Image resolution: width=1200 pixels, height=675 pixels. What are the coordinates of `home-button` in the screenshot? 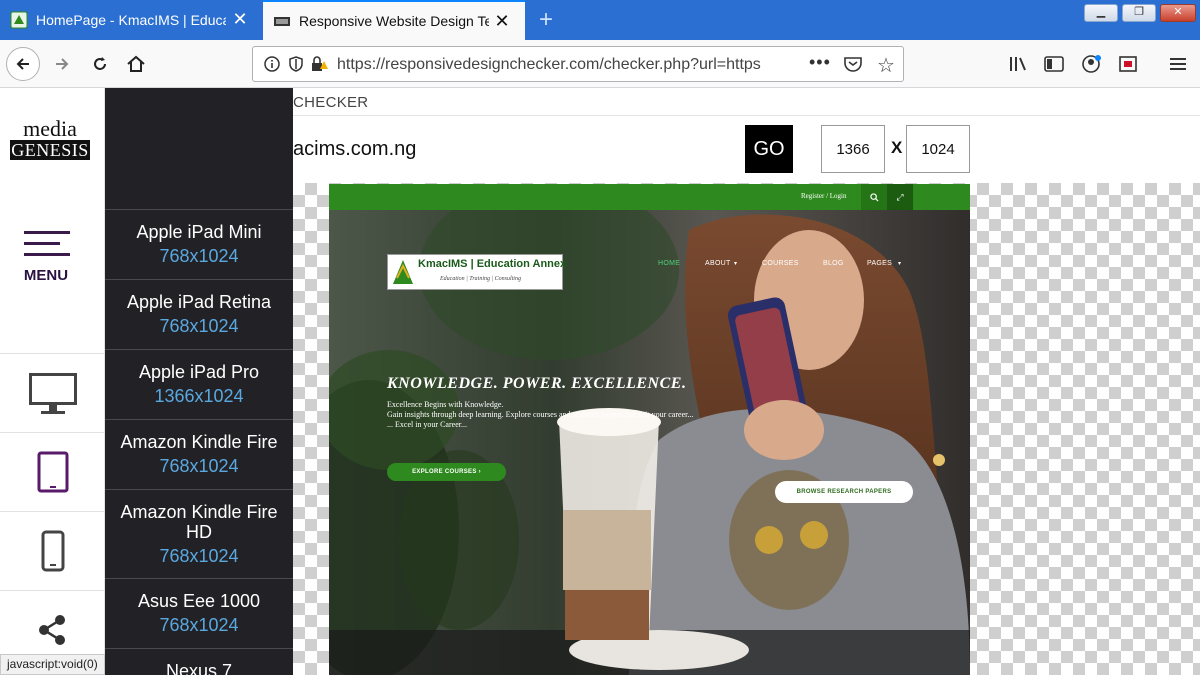 It's located at (136, 64).